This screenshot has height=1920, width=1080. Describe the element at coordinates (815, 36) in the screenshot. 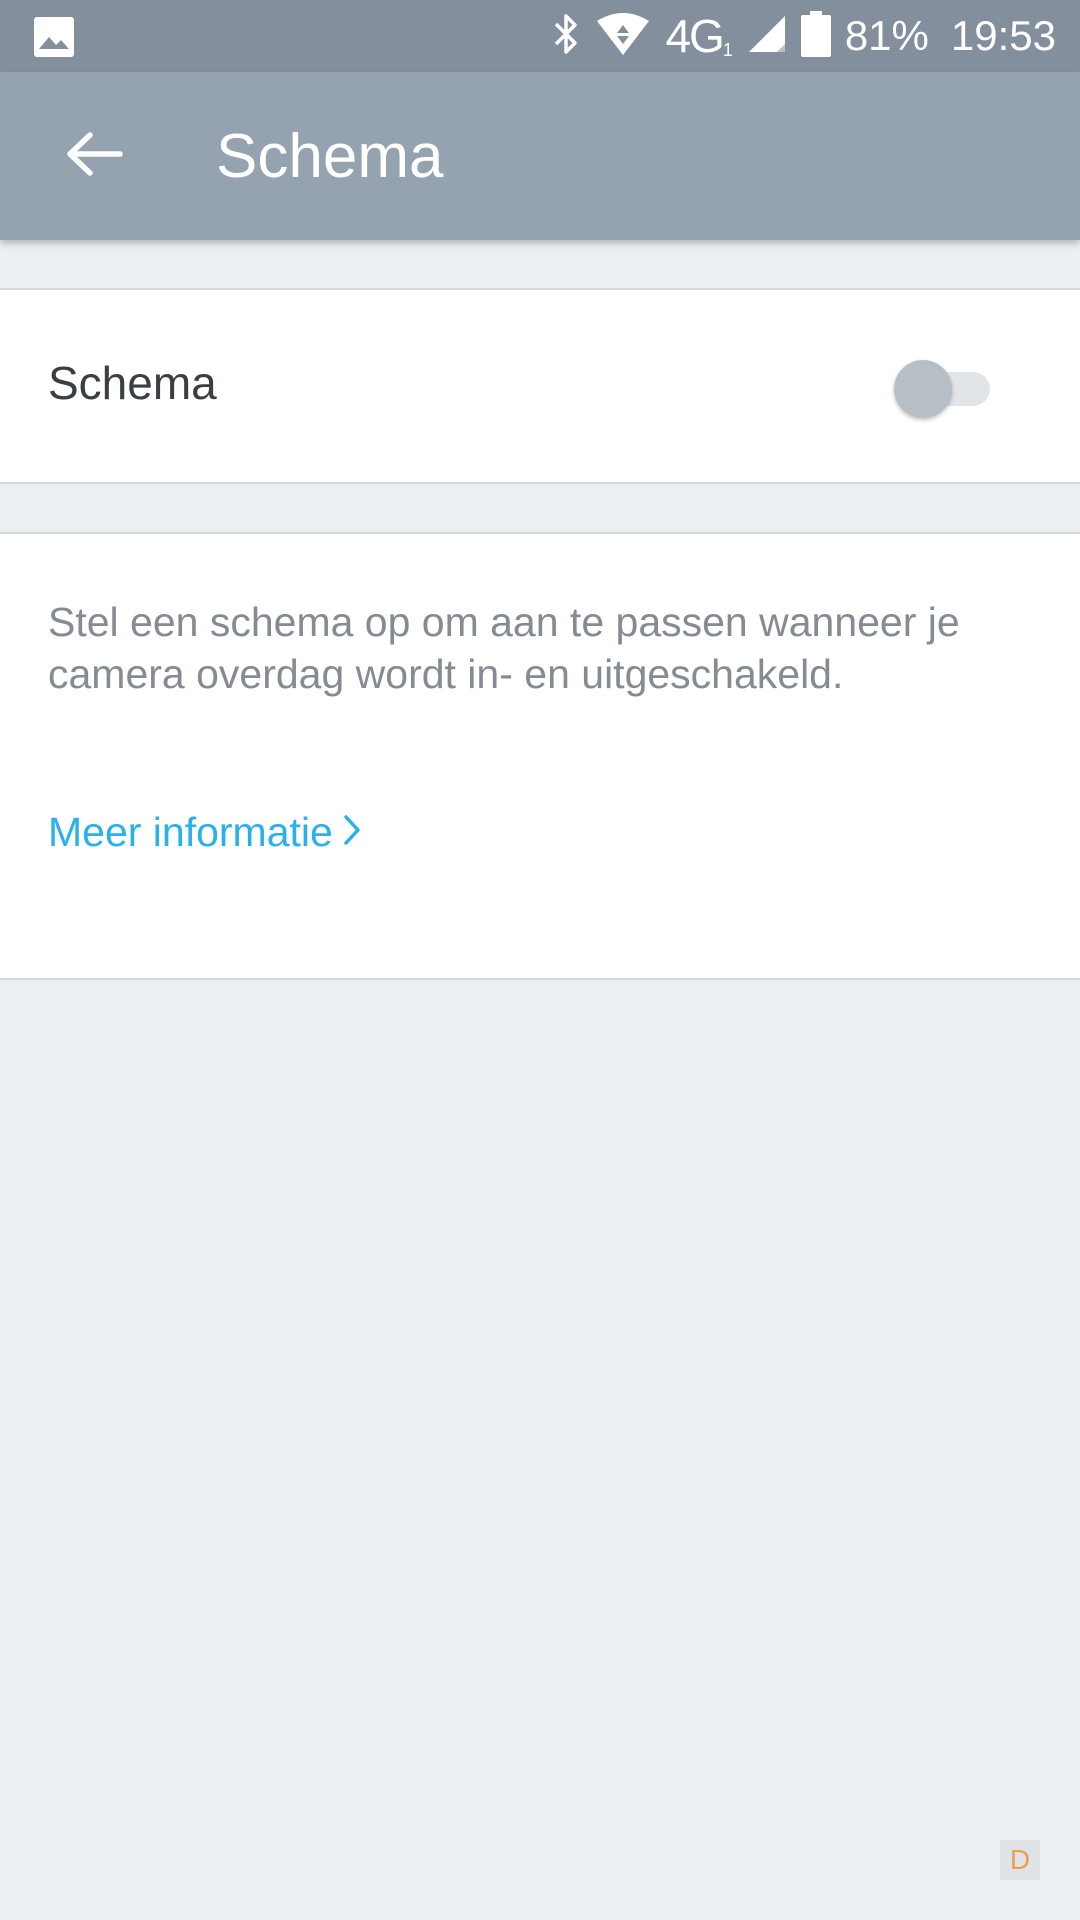

I see `battery-icon` at that location.